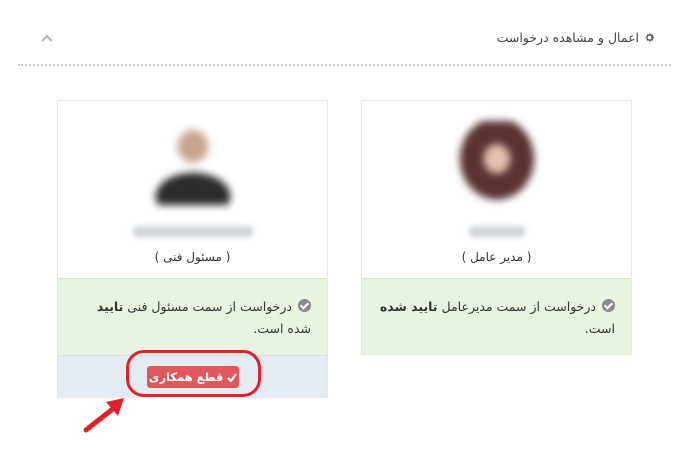  What do you see at coordinates (496, 231) in the screenshot?
I see `manager-name-redacted` at bounding box center [496, 231].